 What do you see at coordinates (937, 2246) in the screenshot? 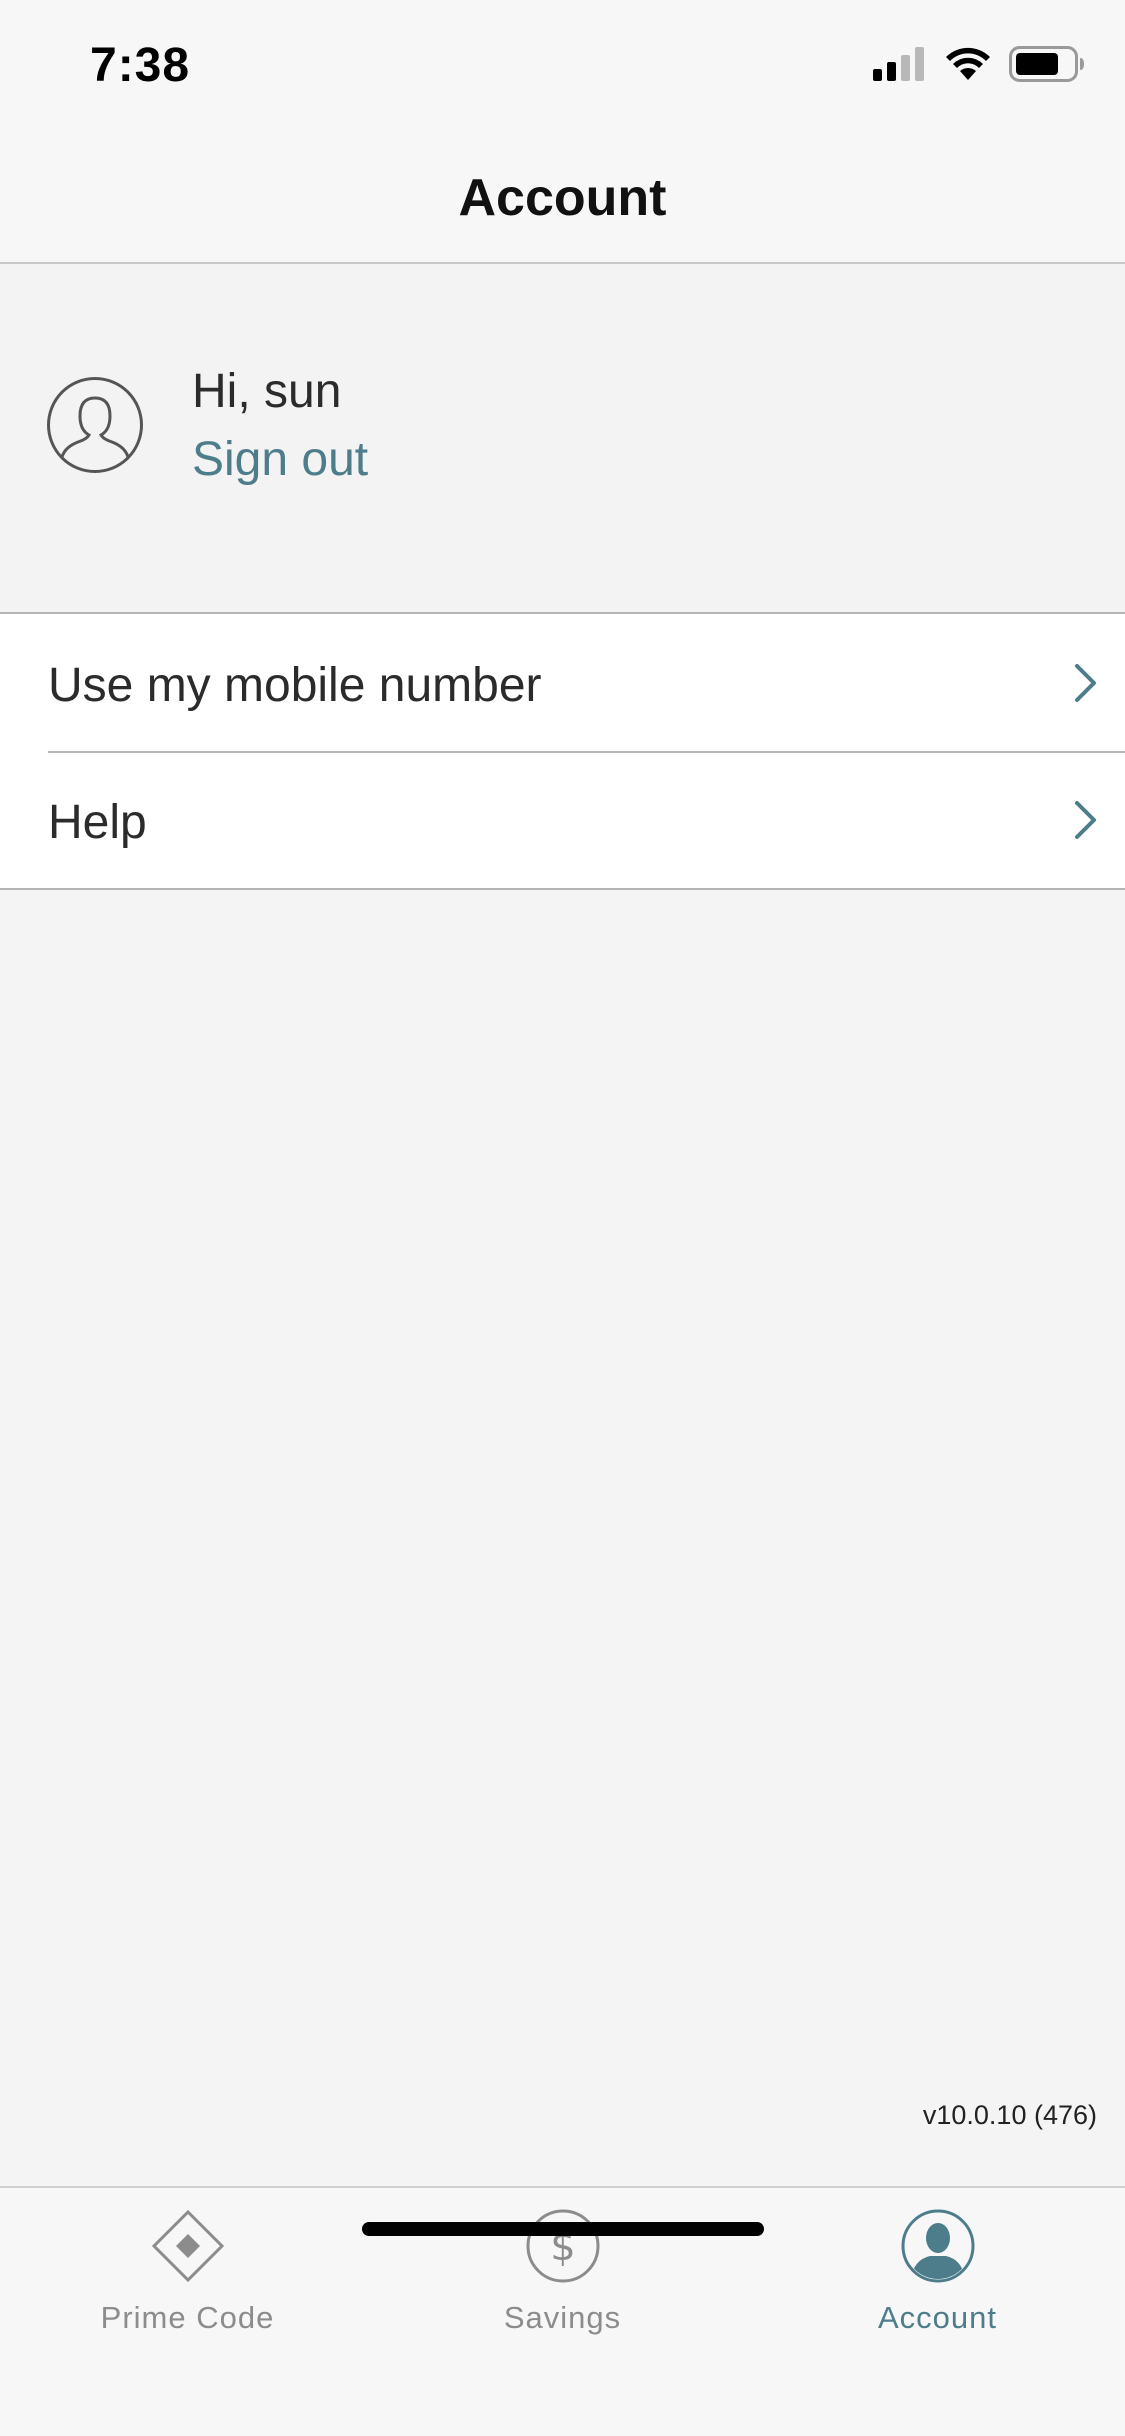
I see `account-icon` at bounding box center [937, 2246].